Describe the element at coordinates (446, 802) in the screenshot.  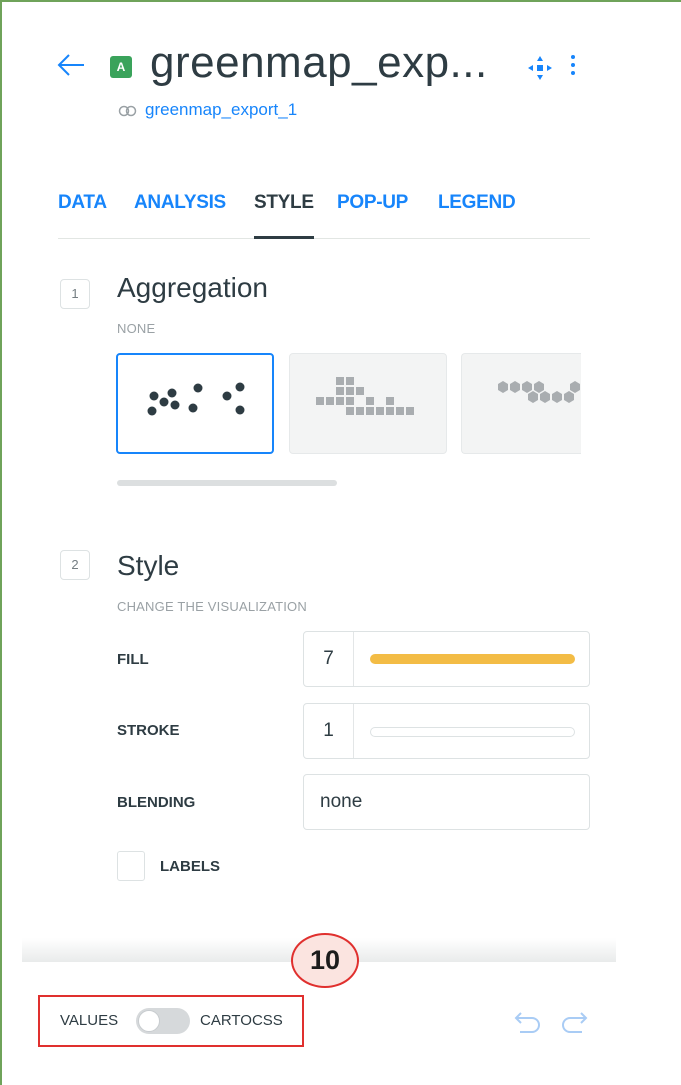
I see `blending-select: none` at that location.